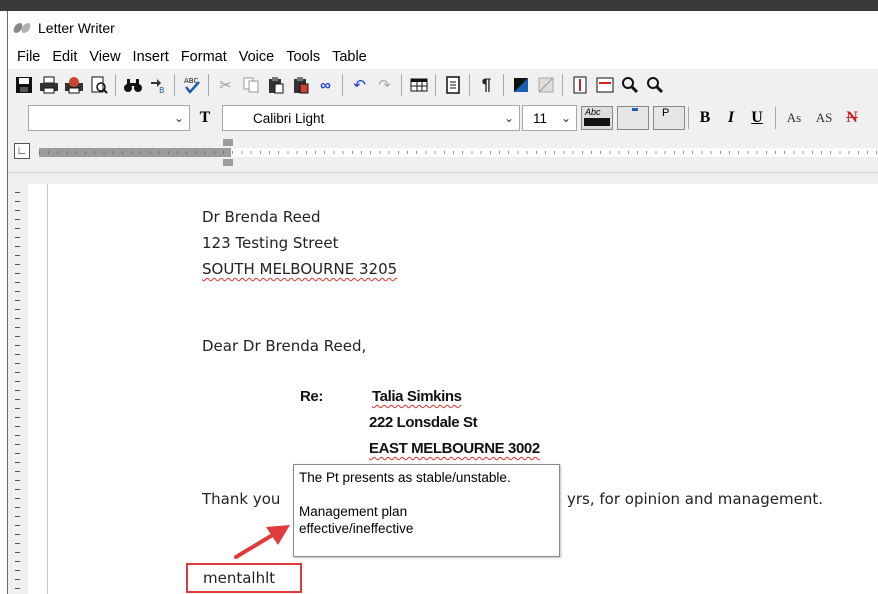 Image resolution: width=878 pixels, height=594 pixels. What do you see at coordinates (633, 118) in the screenshot?
I see `font-color-button` at bounding box center [633, 118].